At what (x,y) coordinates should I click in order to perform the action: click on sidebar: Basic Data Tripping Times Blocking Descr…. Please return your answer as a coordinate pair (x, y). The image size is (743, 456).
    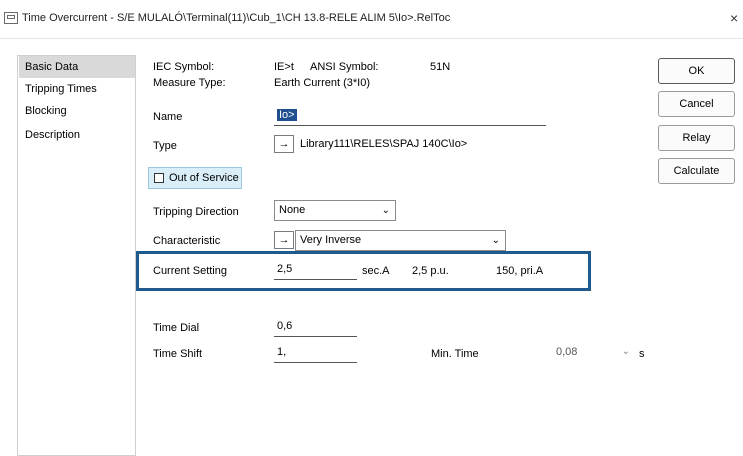
    Looking at the image, I should click on (76, 255).